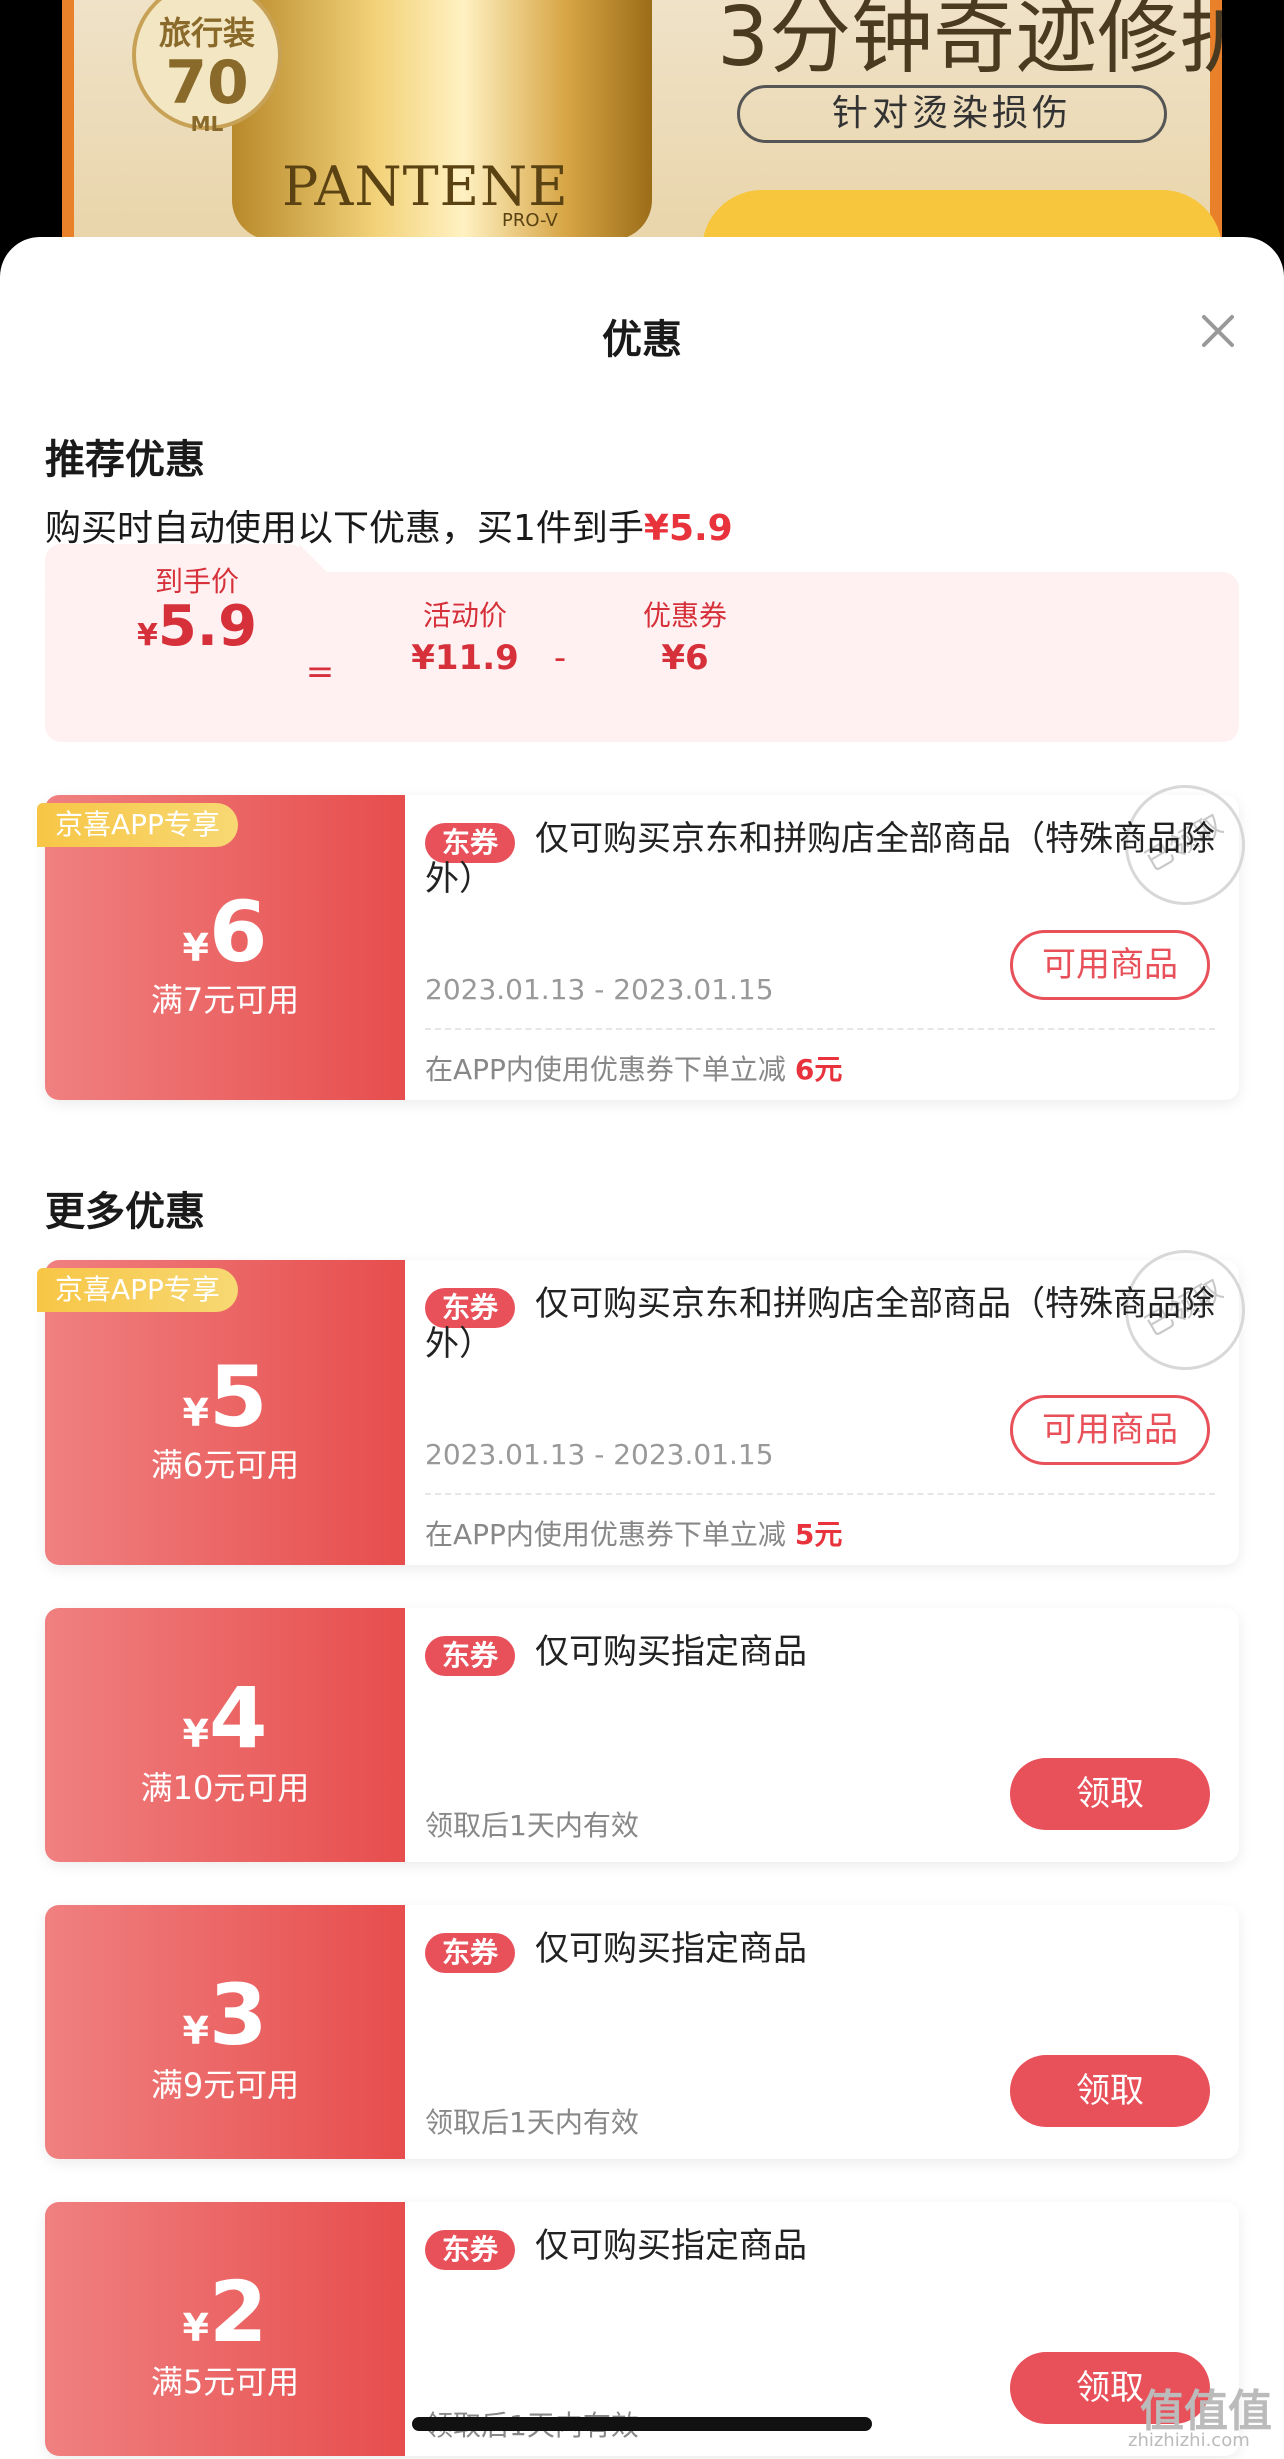  Describe the element at coordinates (238, 2312) in the screenshot. I see `coupon-amount-value: 2` at that location.